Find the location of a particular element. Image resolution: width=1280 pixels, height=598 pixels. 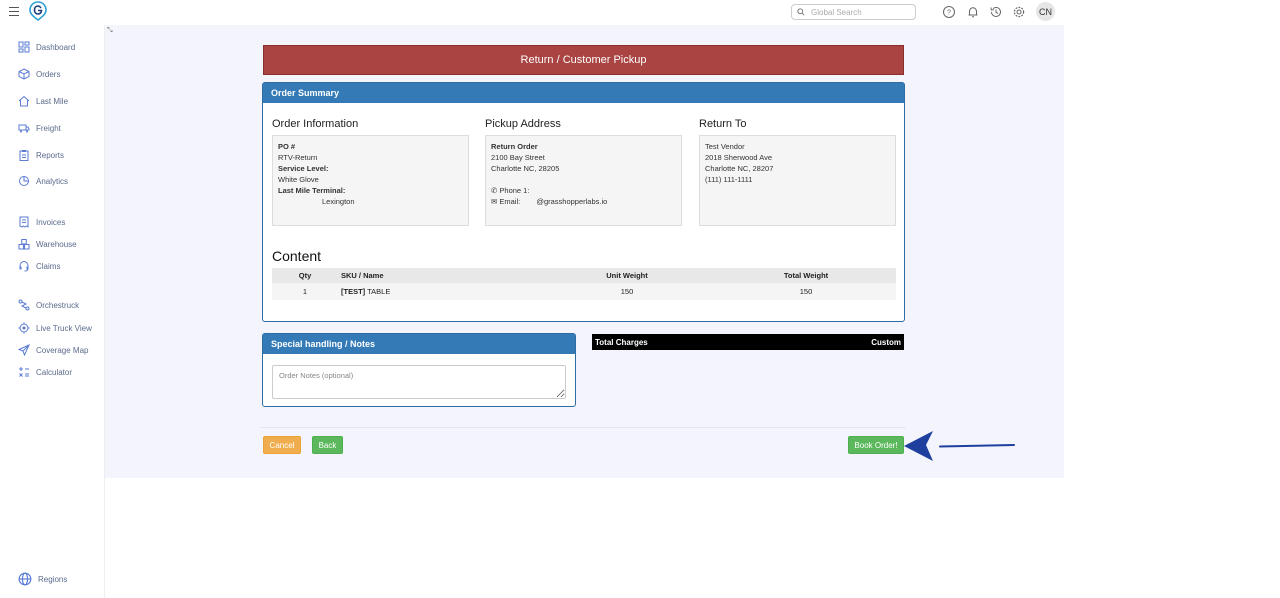

sidebar-item-orchestruck: Orchestruck is located at coordinates (48, 305).